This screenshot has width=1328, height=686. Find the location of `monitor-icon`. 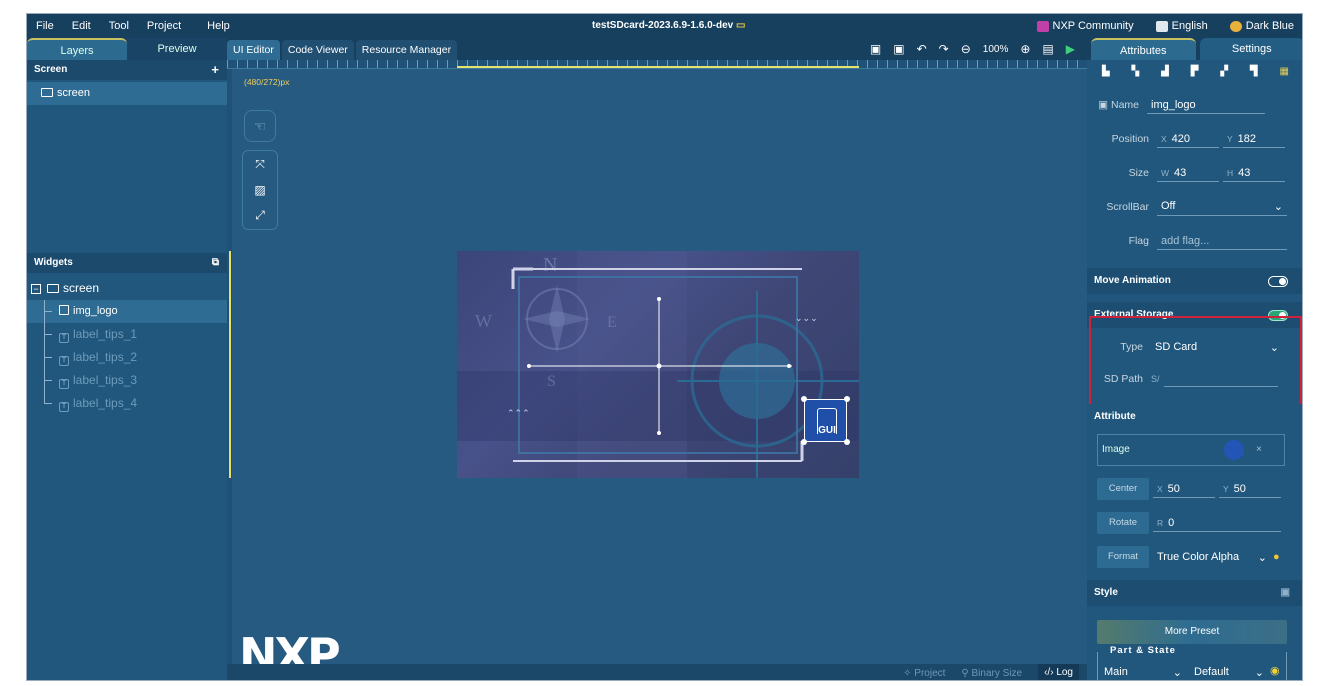

monitor-icon is located at coordinates (47, 92).